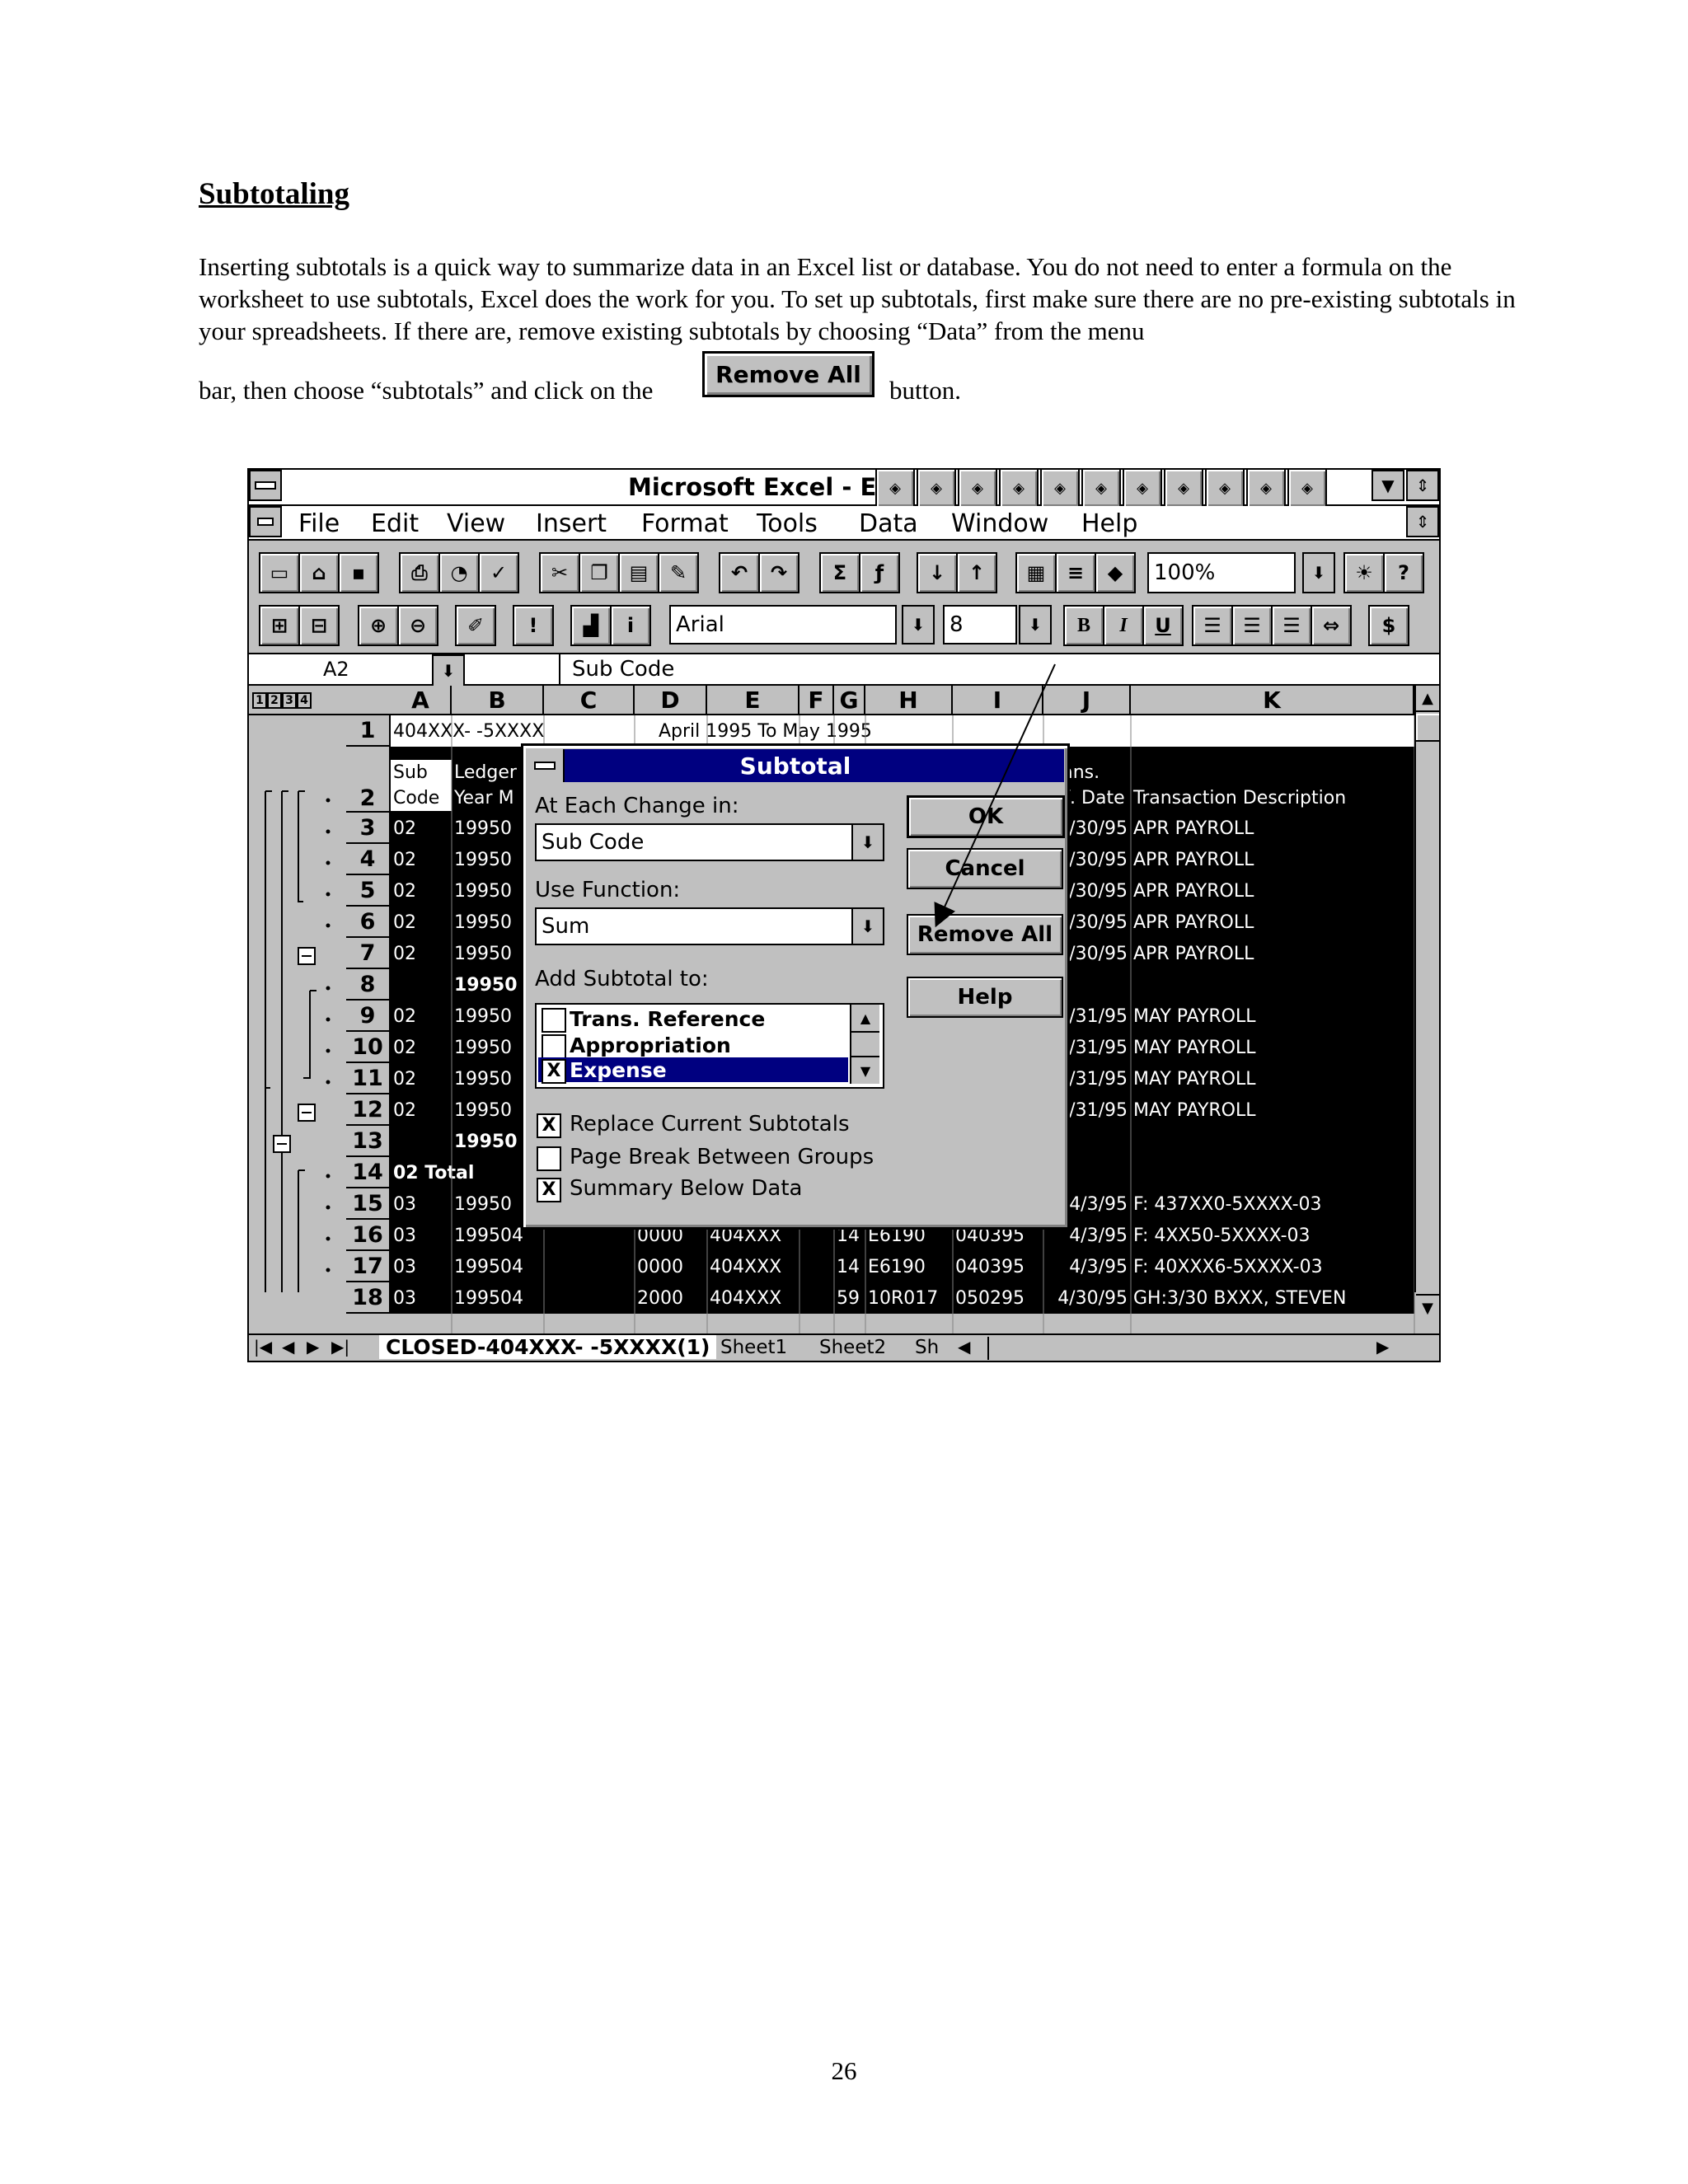  Describe the element at coordinates (925, 390) in the screenshot. I see `instruction-text-end: button.` at that location.